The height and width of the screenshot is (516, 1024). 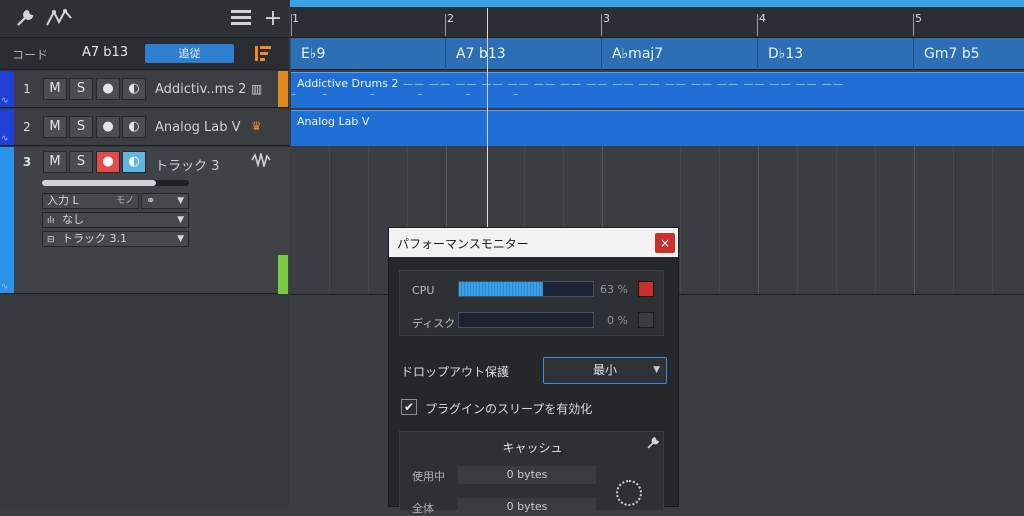 I want to click on audio-waveform-icon, so click(x=261, y=160).